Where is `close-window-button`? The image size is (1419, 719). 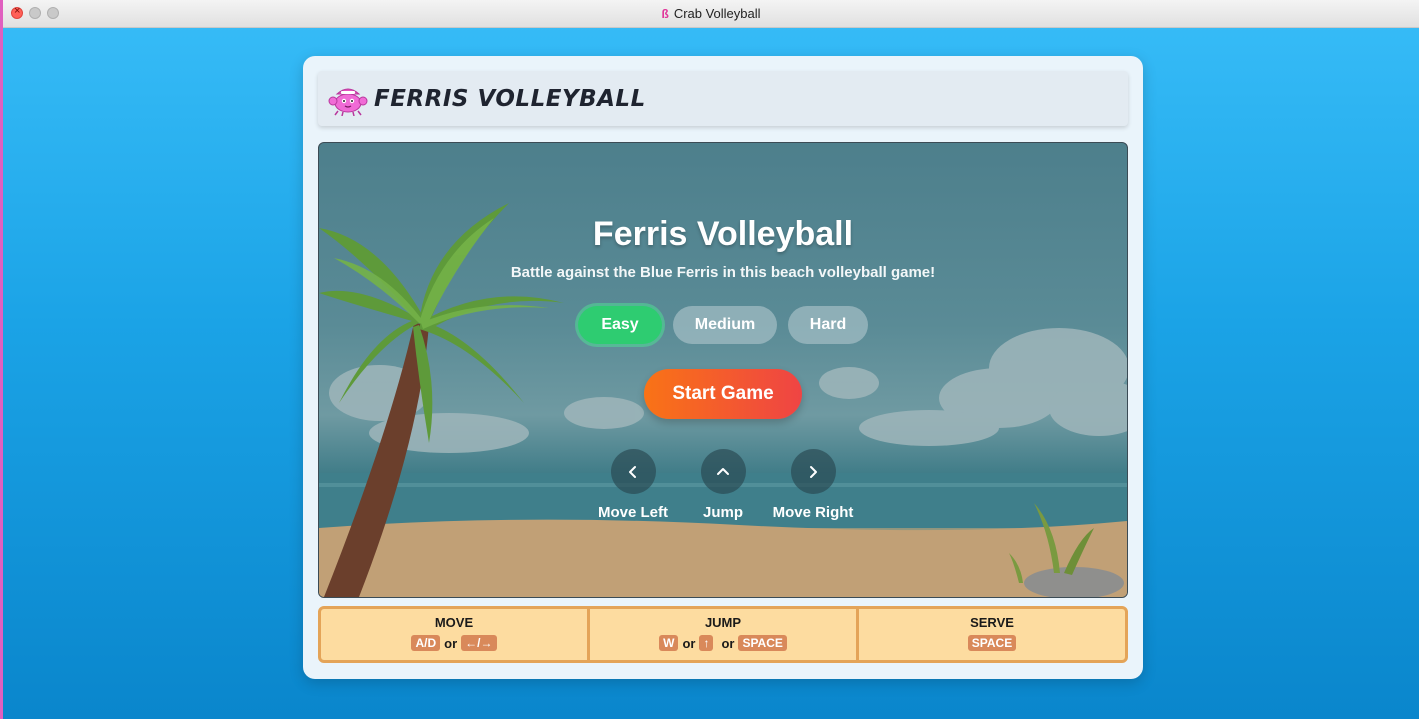 close-window-button is located at coordinates (17, 12).